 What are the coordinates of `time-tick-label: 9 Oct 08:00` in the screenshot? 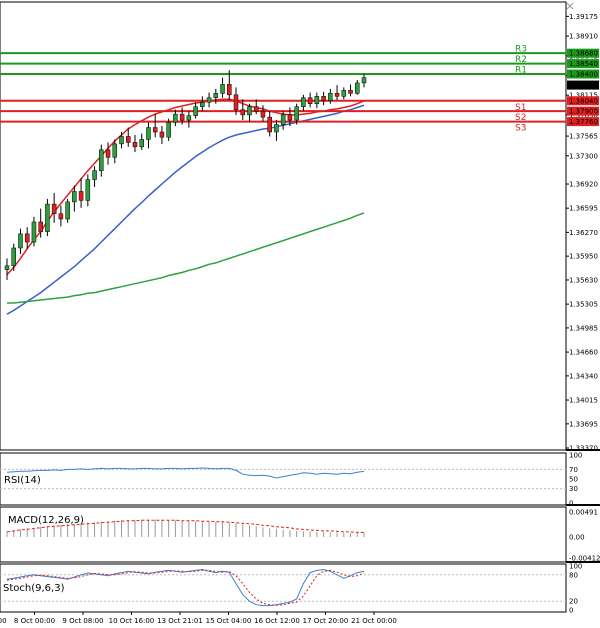 It's located at (82, 621).